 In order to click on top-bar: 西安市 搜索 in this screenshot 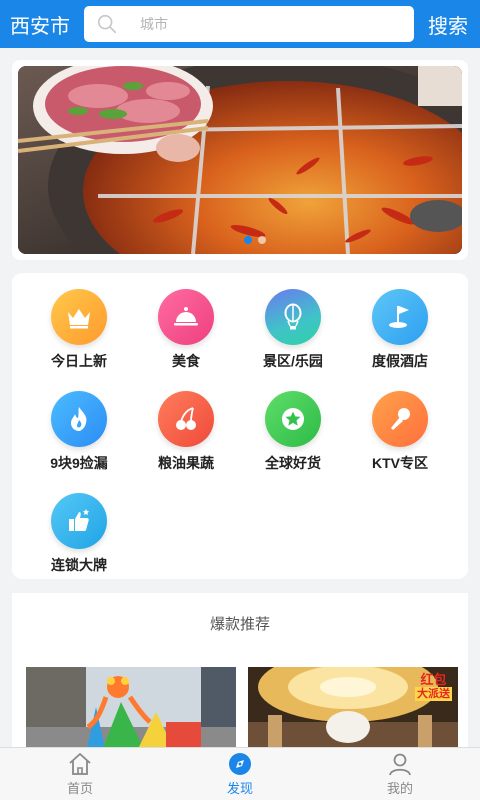, I will do `click(240, 24)`.